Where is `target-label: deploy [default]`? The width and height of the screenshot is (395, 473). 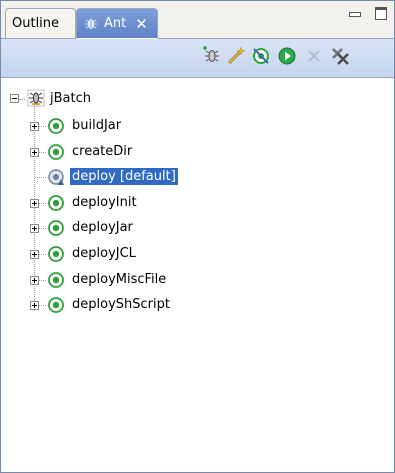 target-label: deploy [default] is located at coordinates (124, 176).